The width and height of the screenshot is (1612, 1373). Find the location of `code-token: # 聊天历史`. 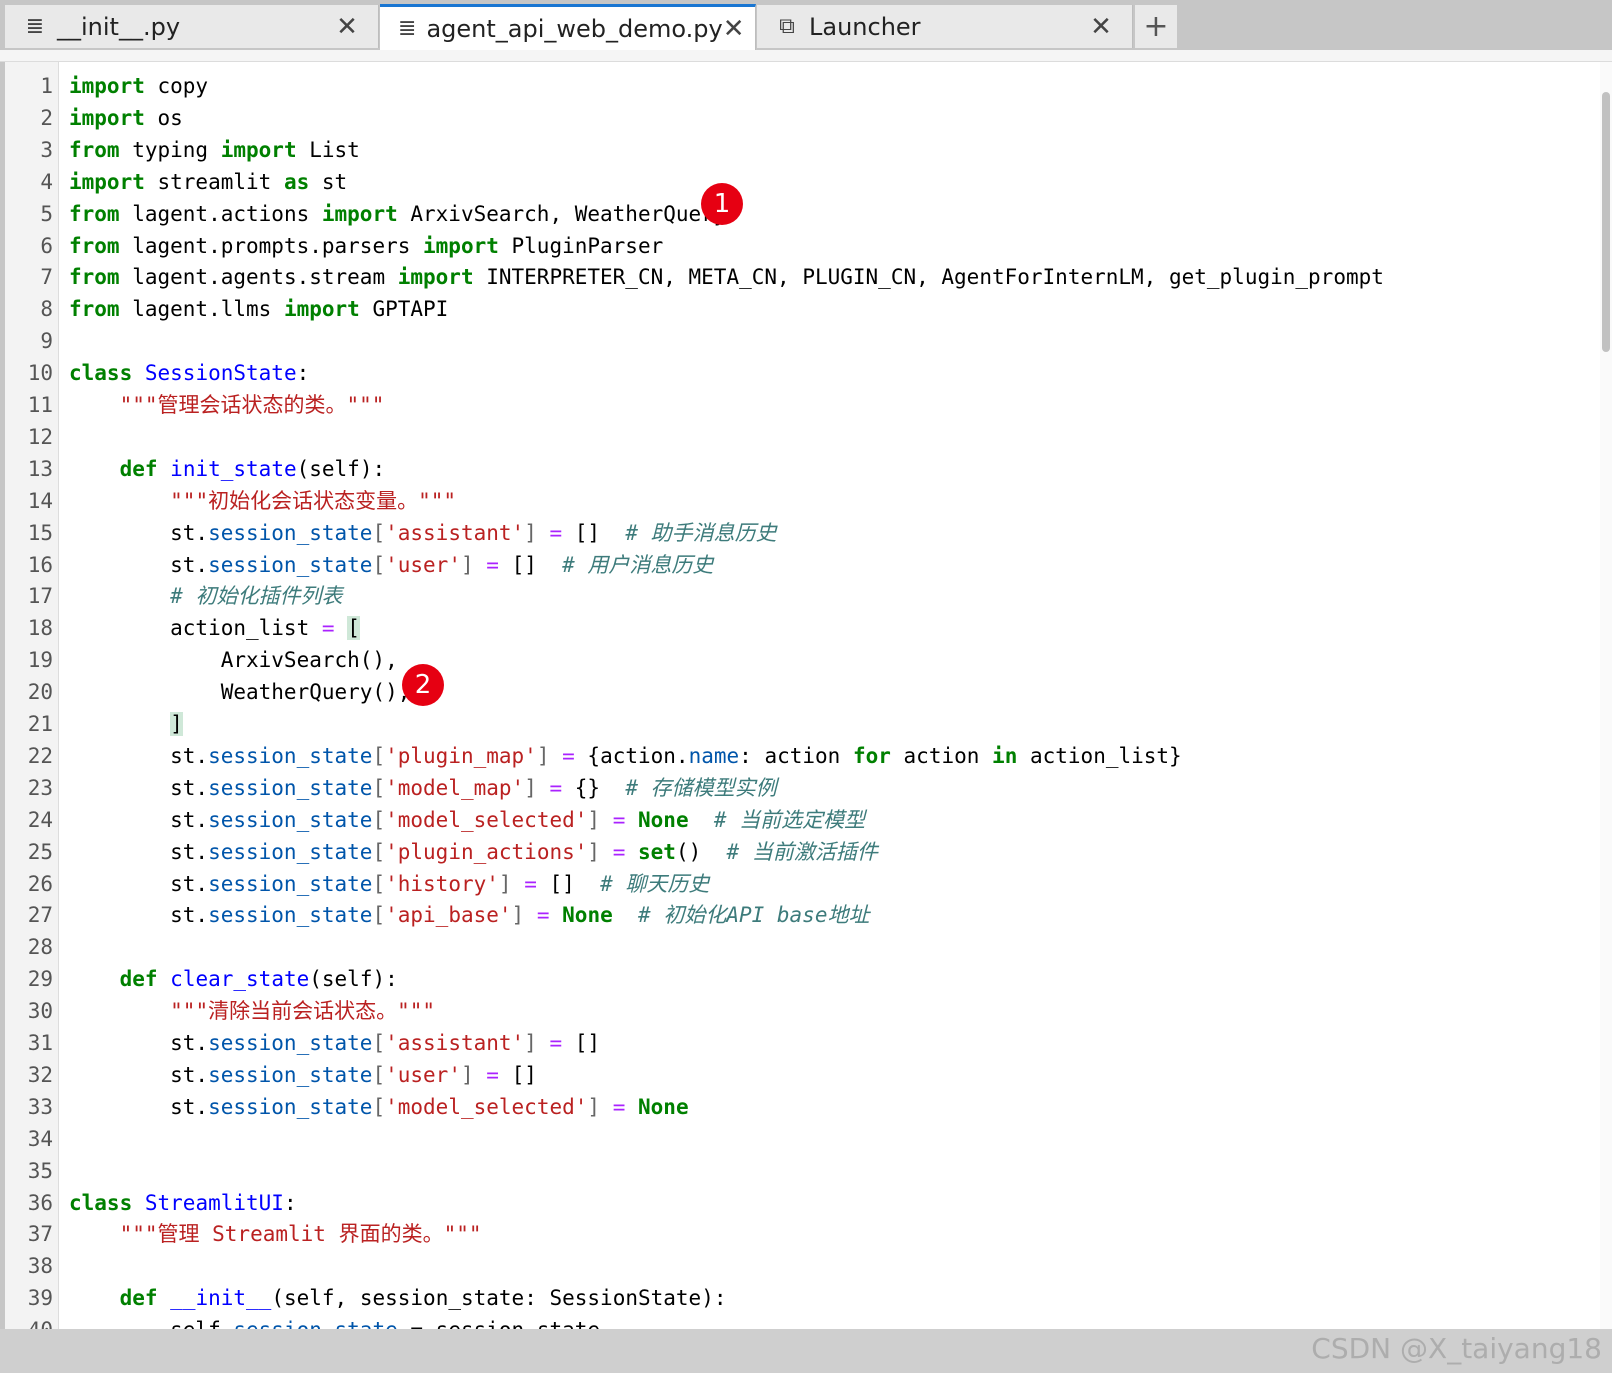

code-token: # 聊天历史 is located at coordinates (655, 883).